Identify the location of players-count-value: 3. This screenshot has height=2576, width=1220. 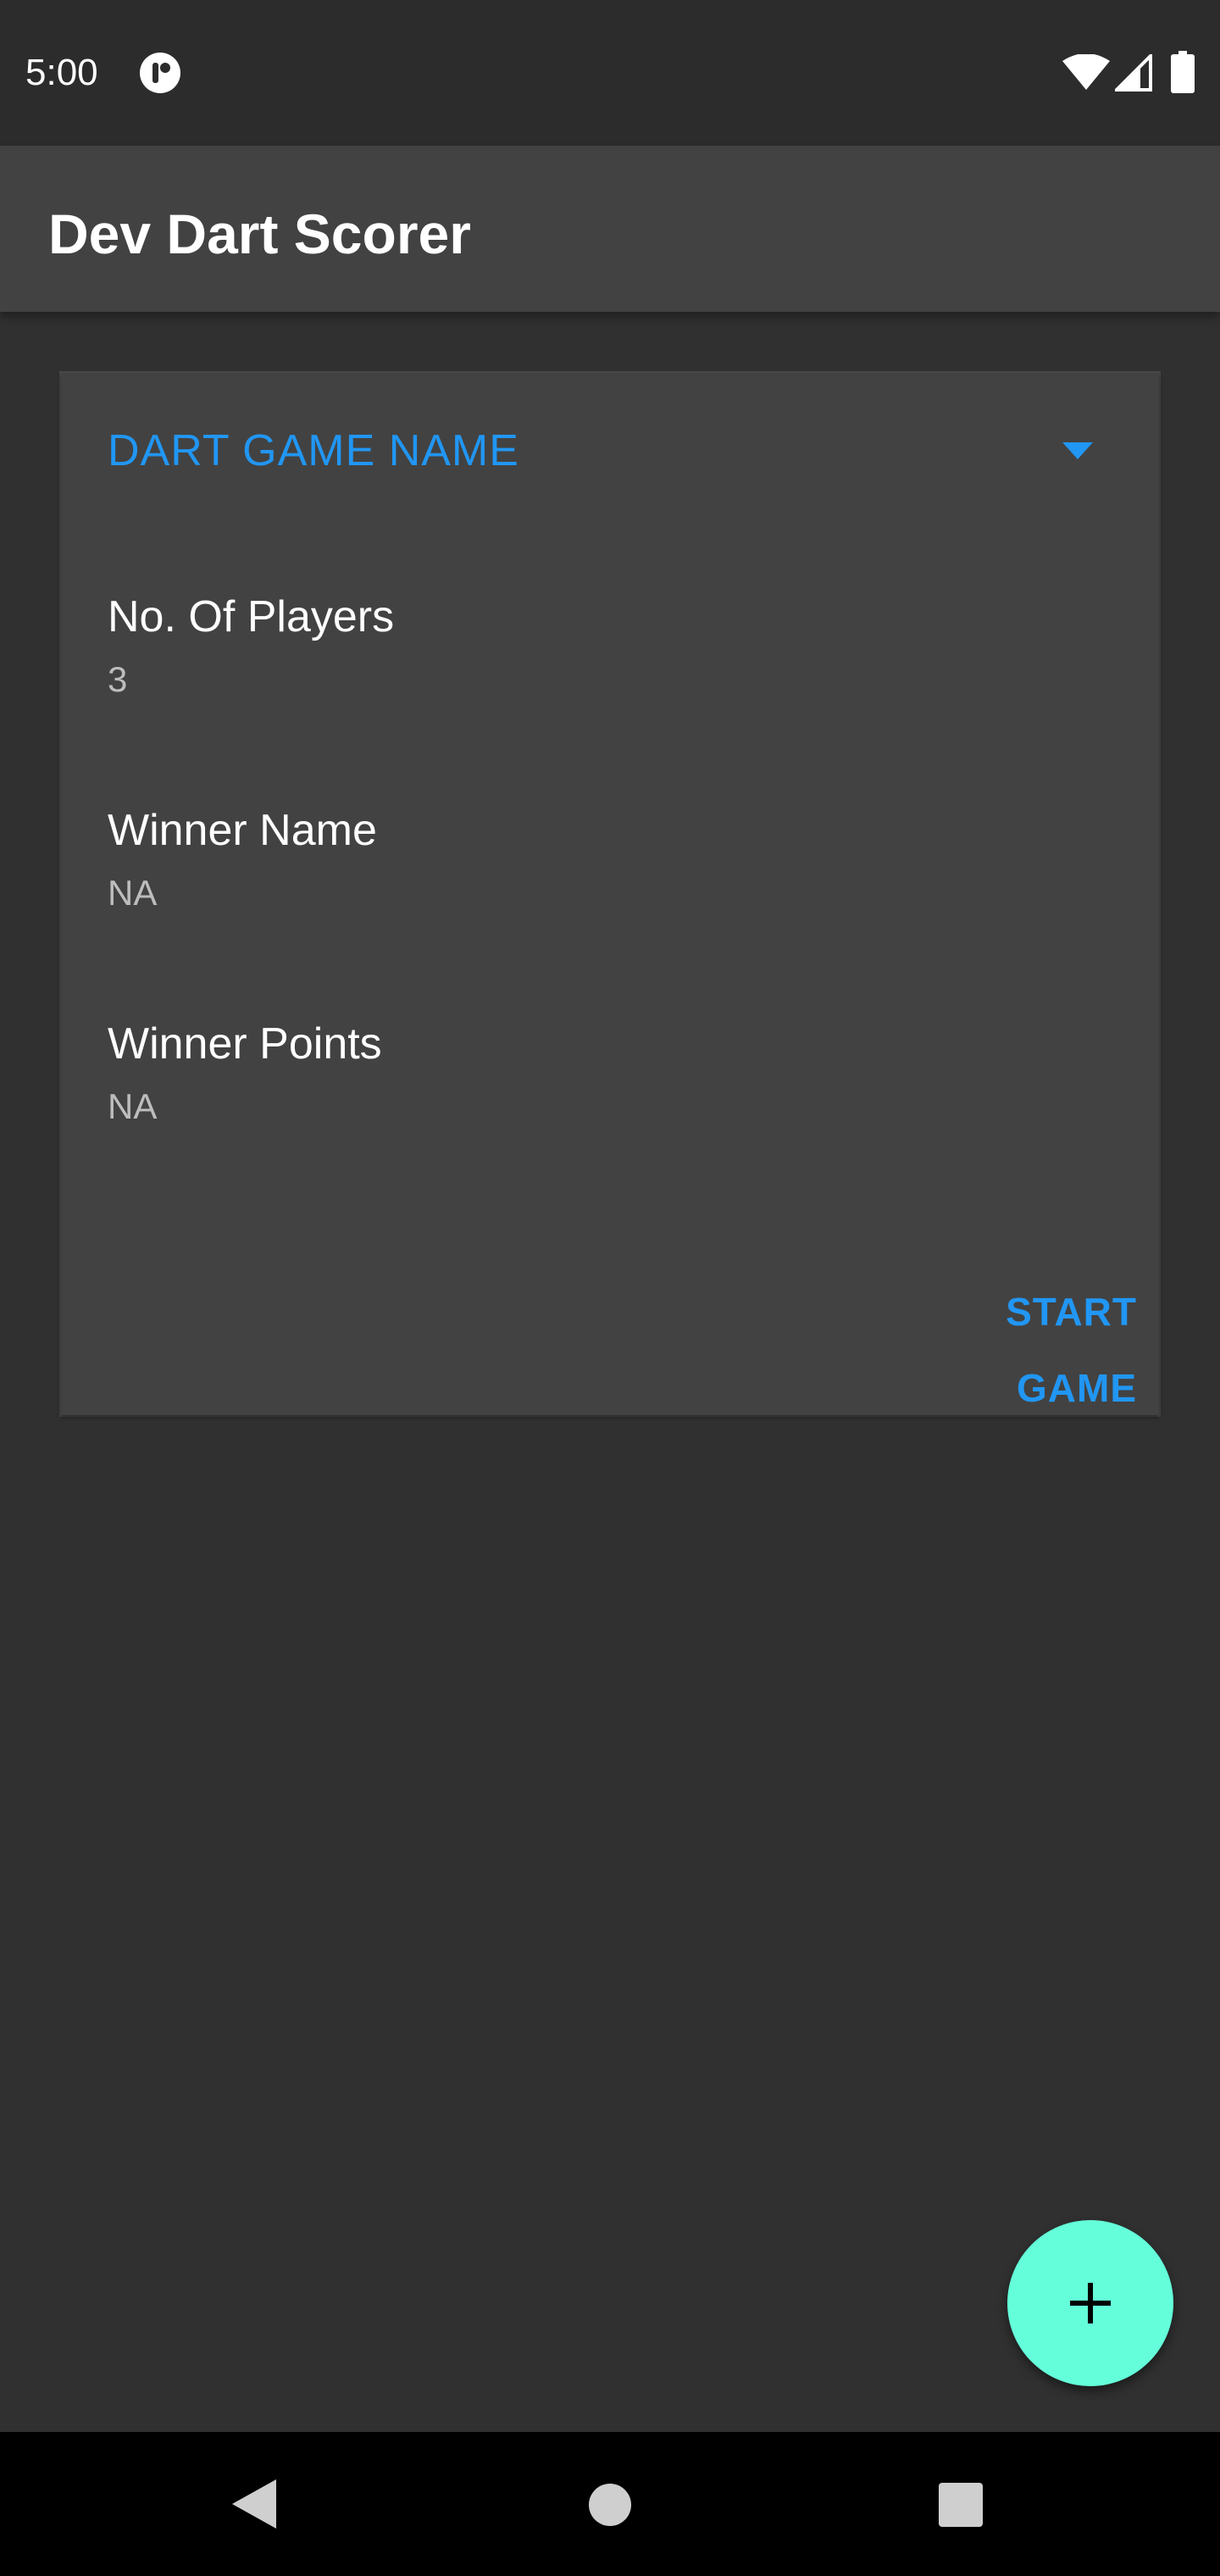
(118, 679).